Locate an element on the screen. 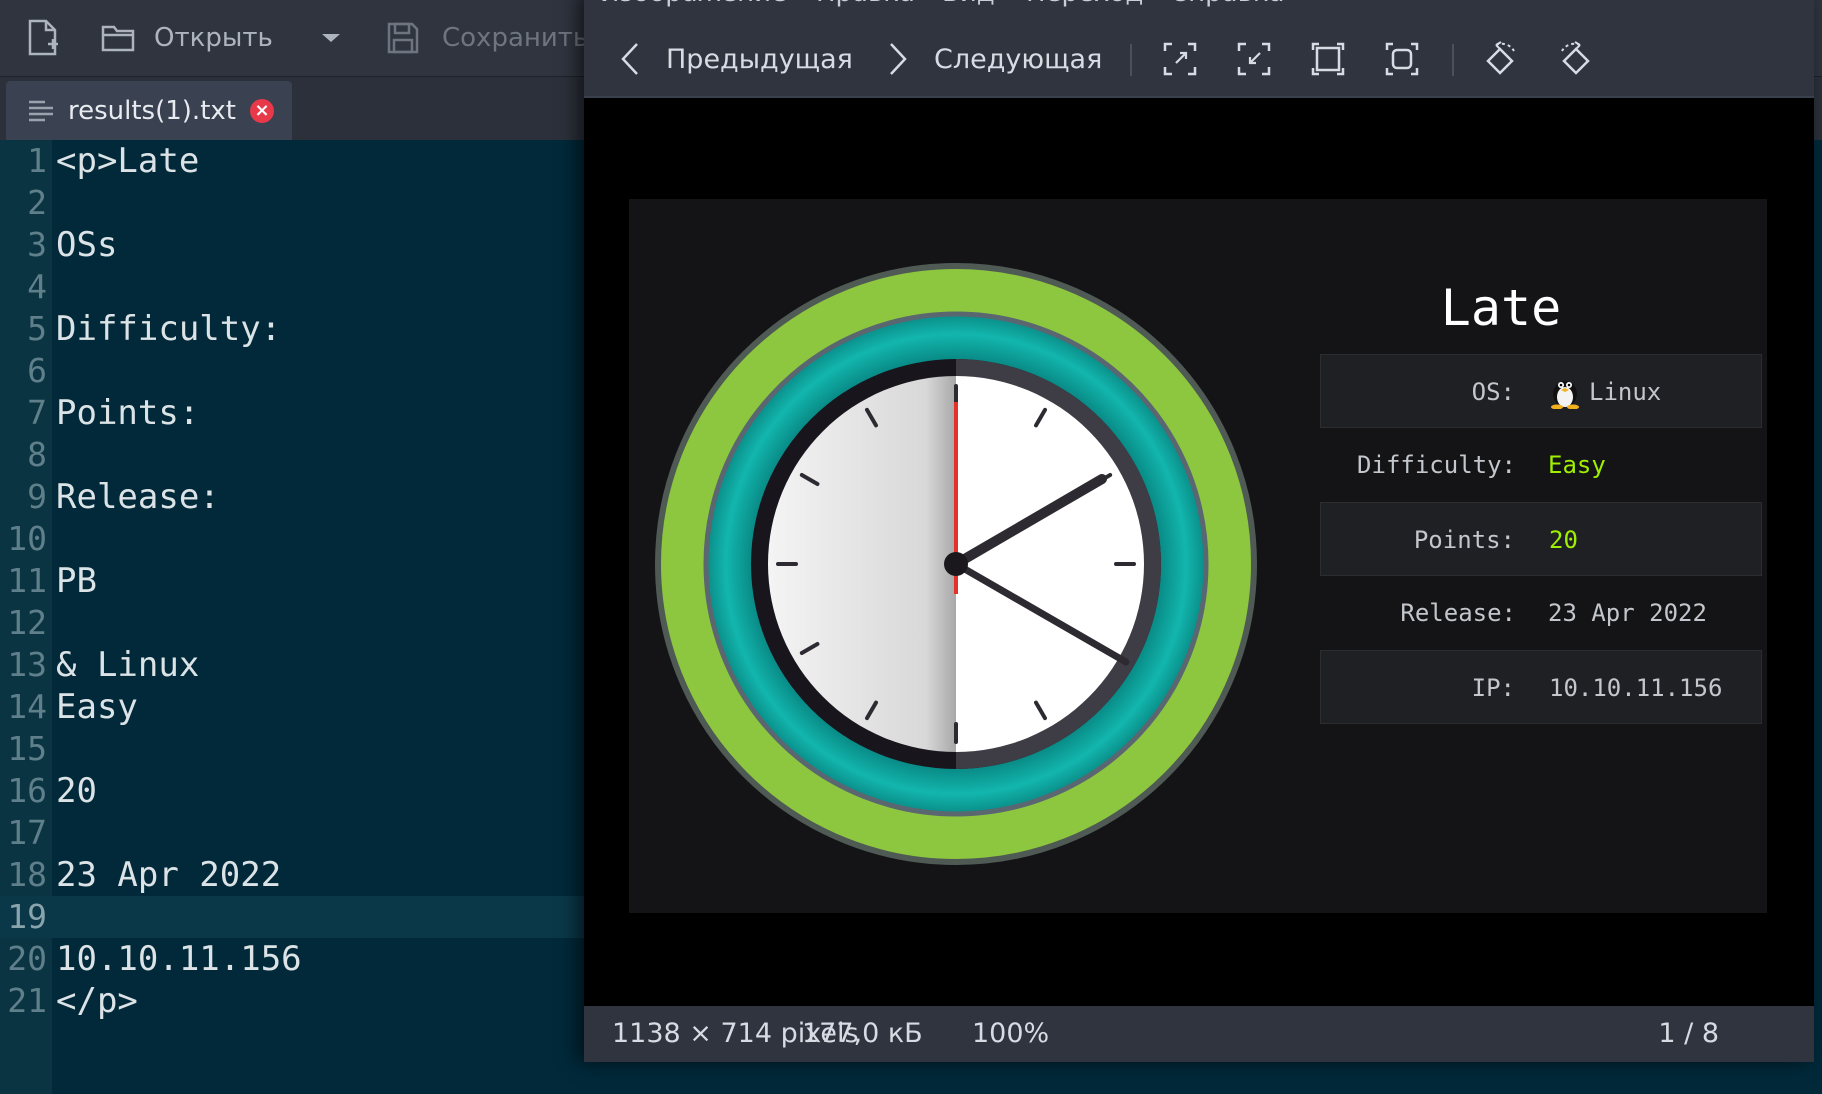 The image size is (1822, 1094). line-text: 23 Apr 2022 is located at coordinates (169, 875).